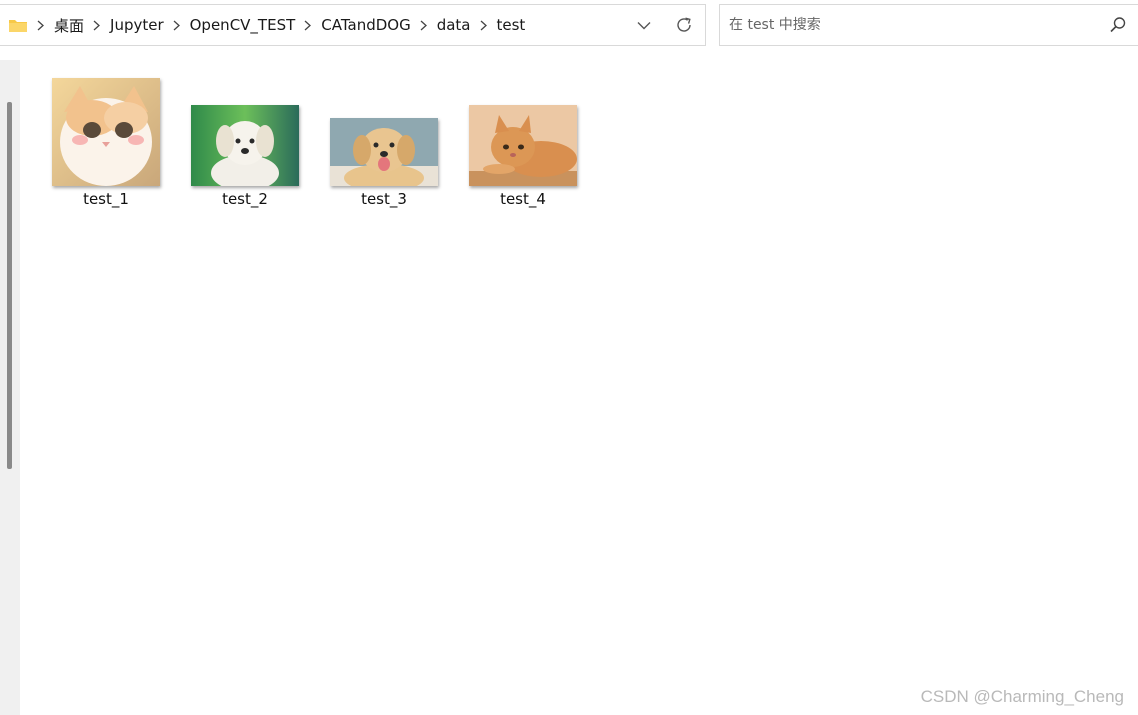 The image size is (1138, 715). I want to click on breadcrumb-item-catanddog: CATandDOG, so click(365, 25).